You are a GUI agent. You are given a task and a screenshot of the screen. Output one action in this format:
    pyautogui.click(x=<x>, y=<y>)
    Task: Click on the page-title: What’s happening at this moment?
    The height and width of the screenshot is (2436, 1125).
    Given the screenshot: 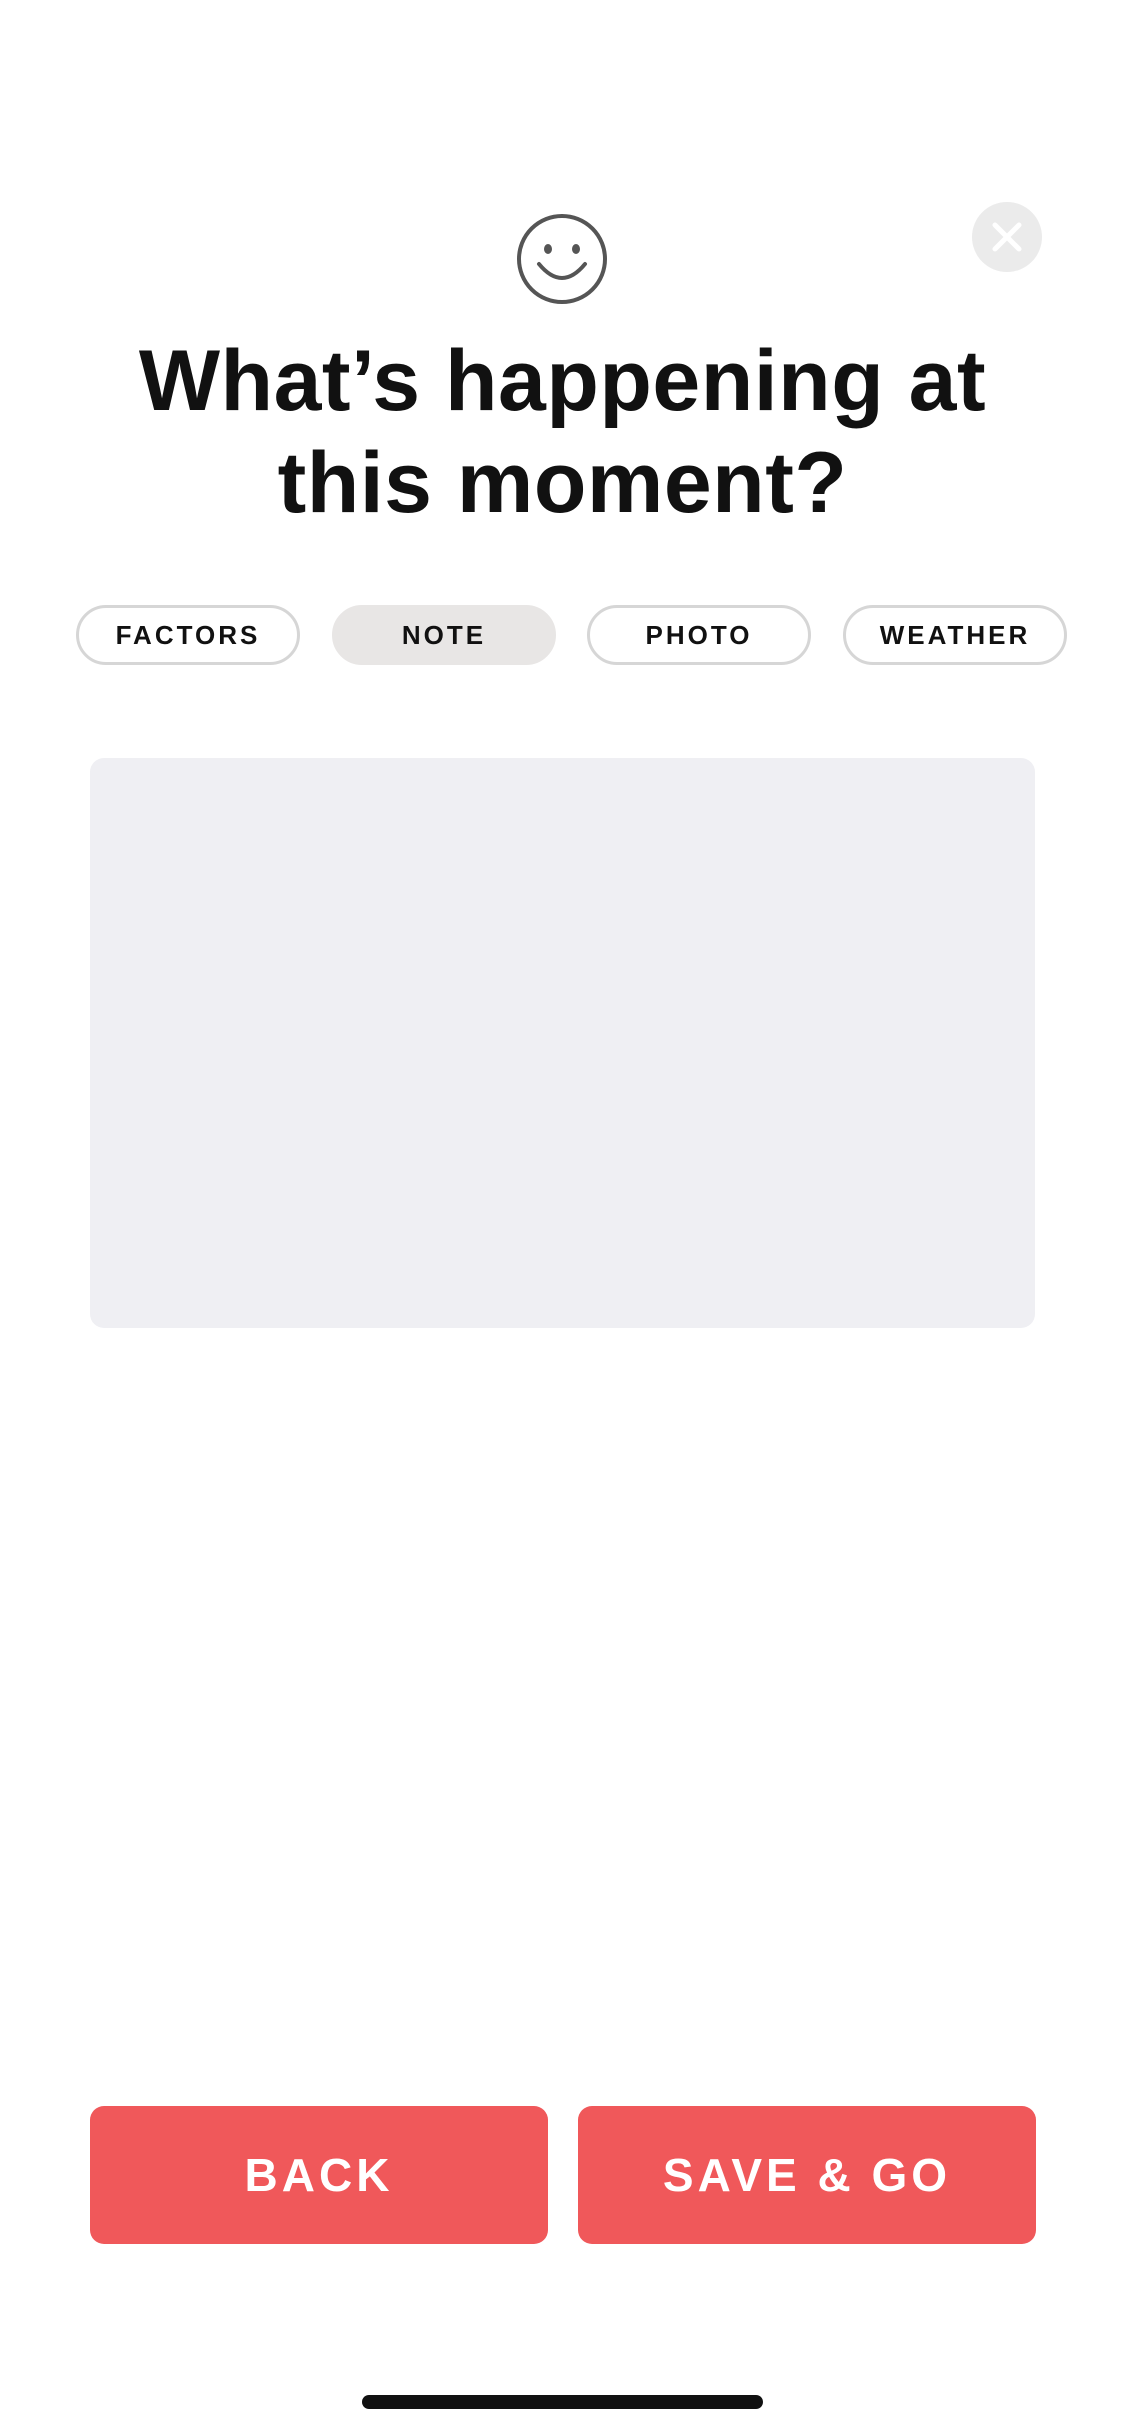 What is the action you would take?
    pyautogui.click(x=562, y=432)
    